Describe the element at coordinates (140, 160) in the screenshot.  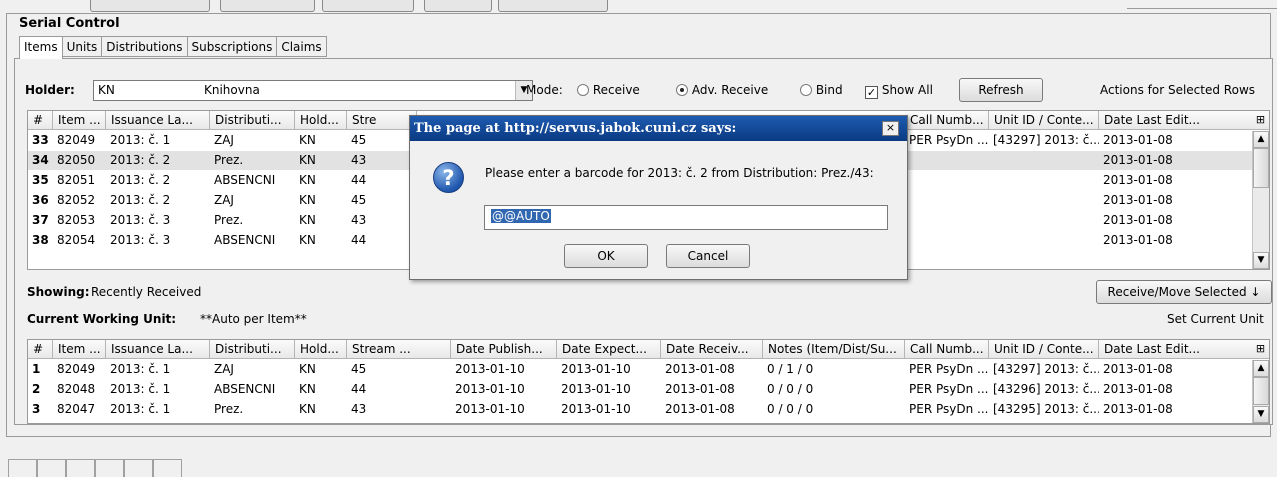
I see `table-cell-iss: 2013: č. 2` at that location.